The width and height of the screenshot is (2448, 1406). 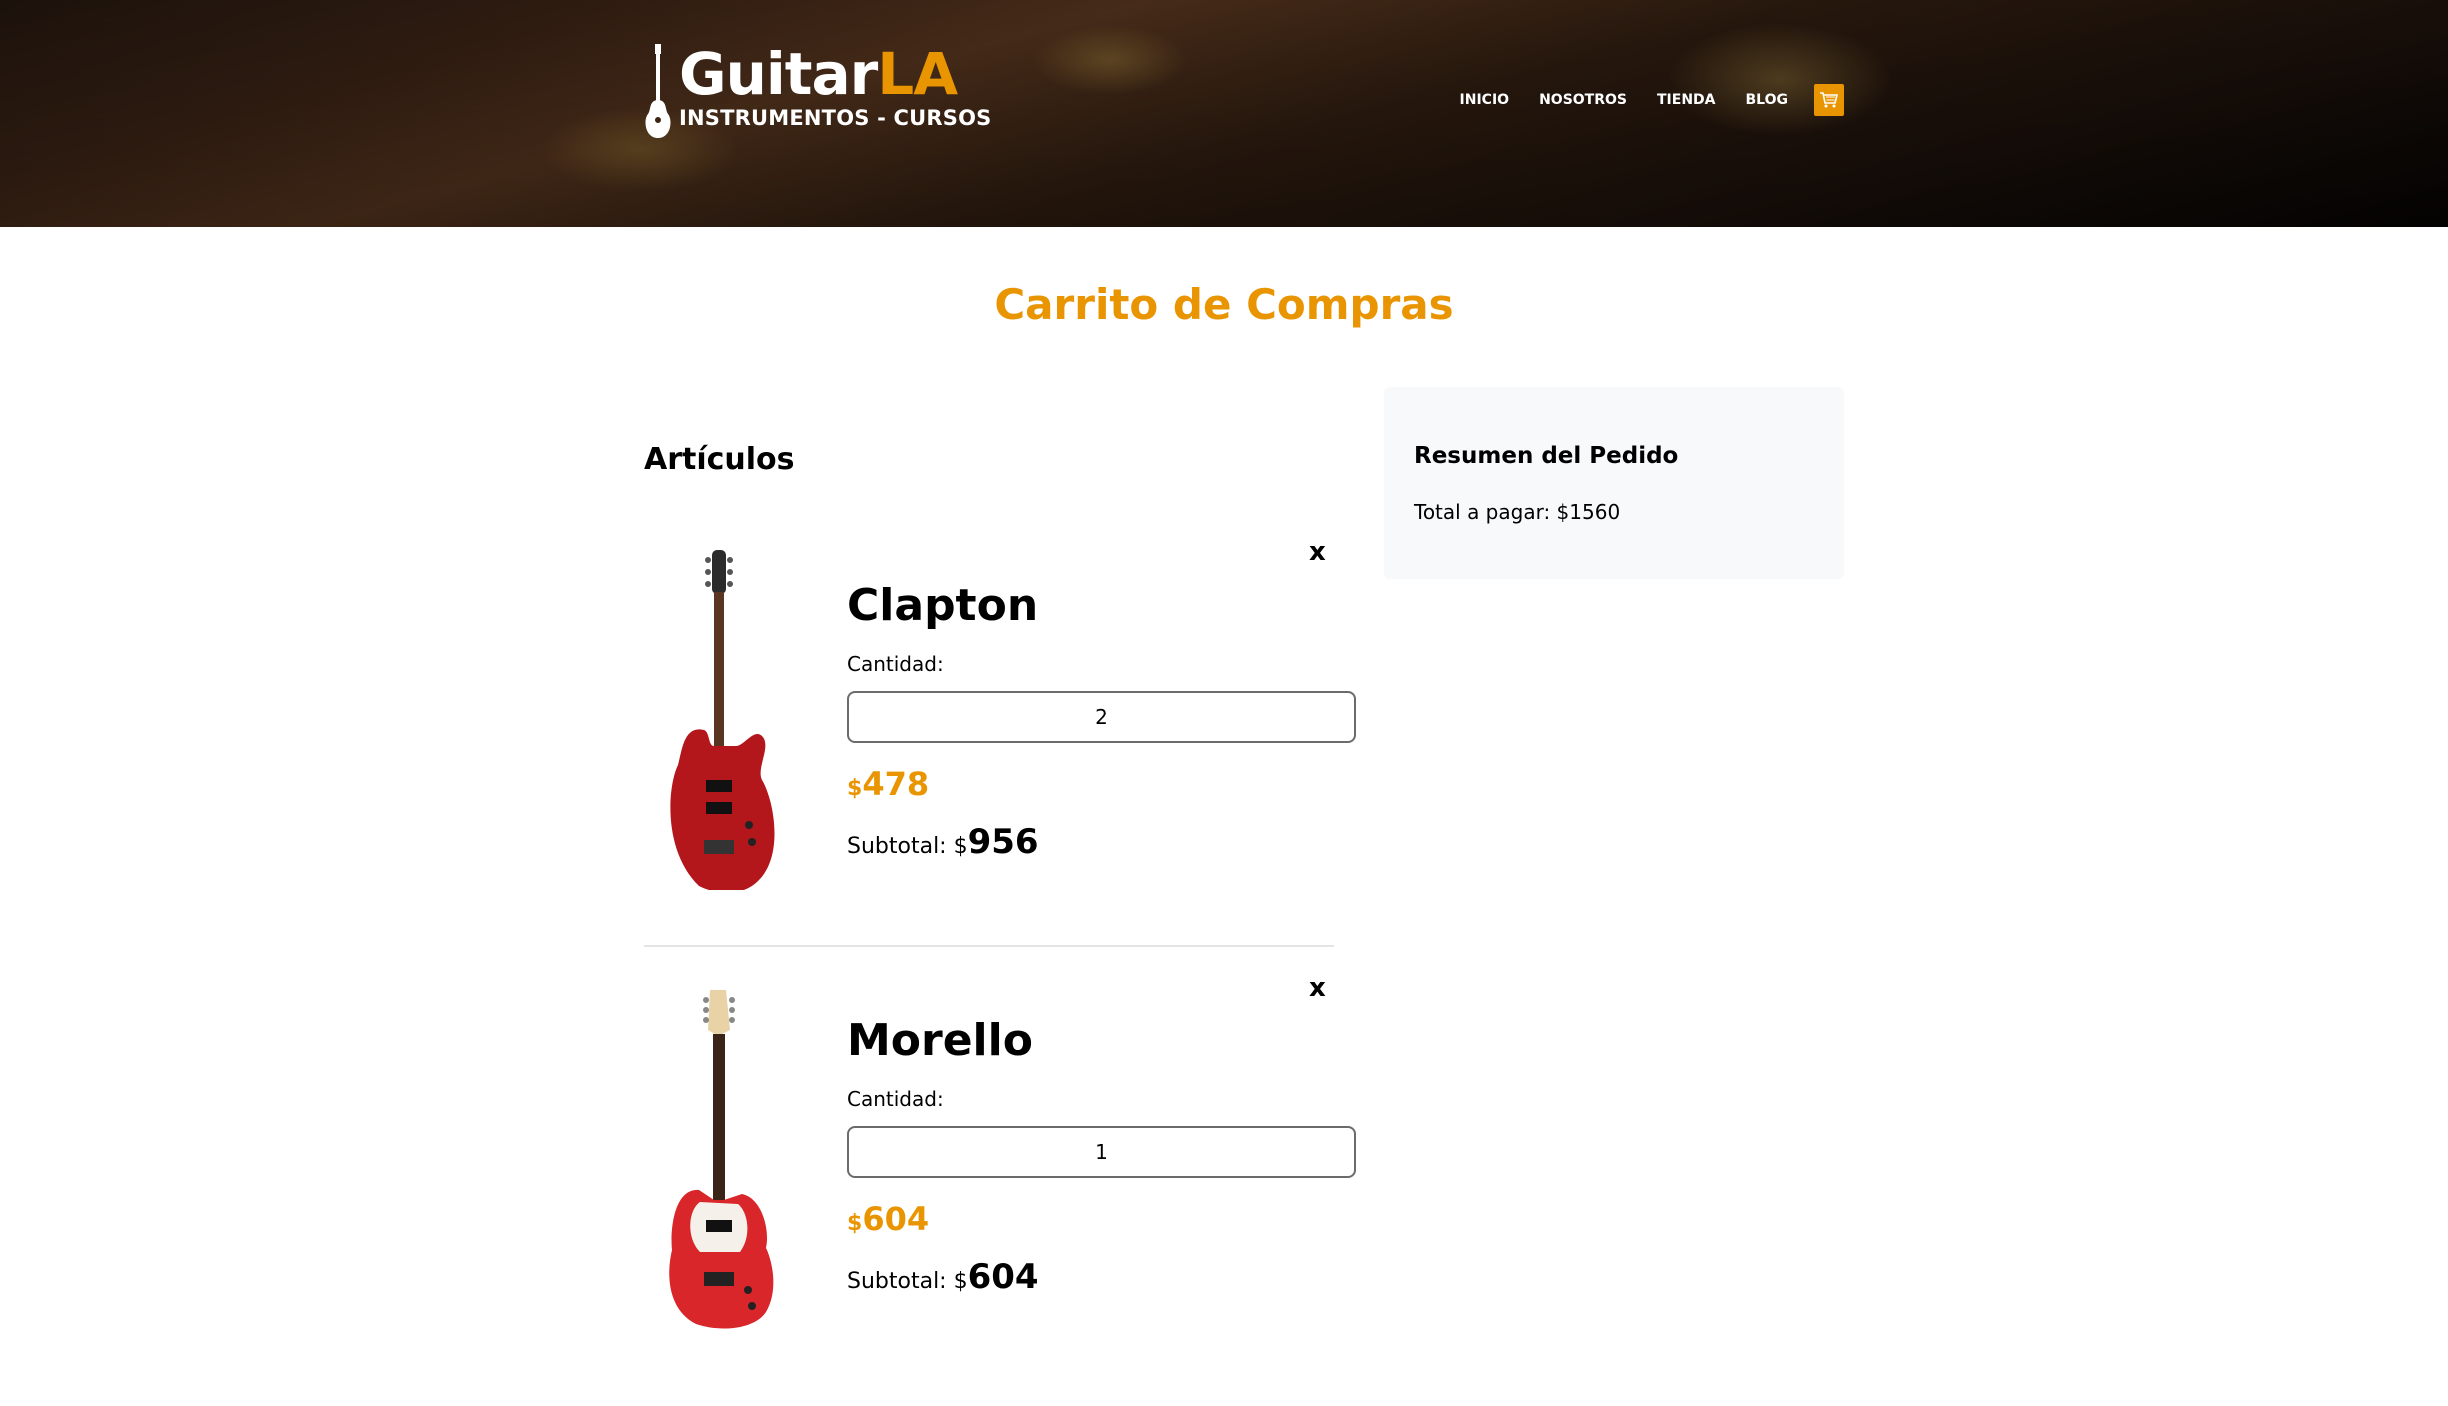 What do you see at coordinates (896, 784) in the screenshot?
I see `price-amount: 478` at bounding box center [896, 784].